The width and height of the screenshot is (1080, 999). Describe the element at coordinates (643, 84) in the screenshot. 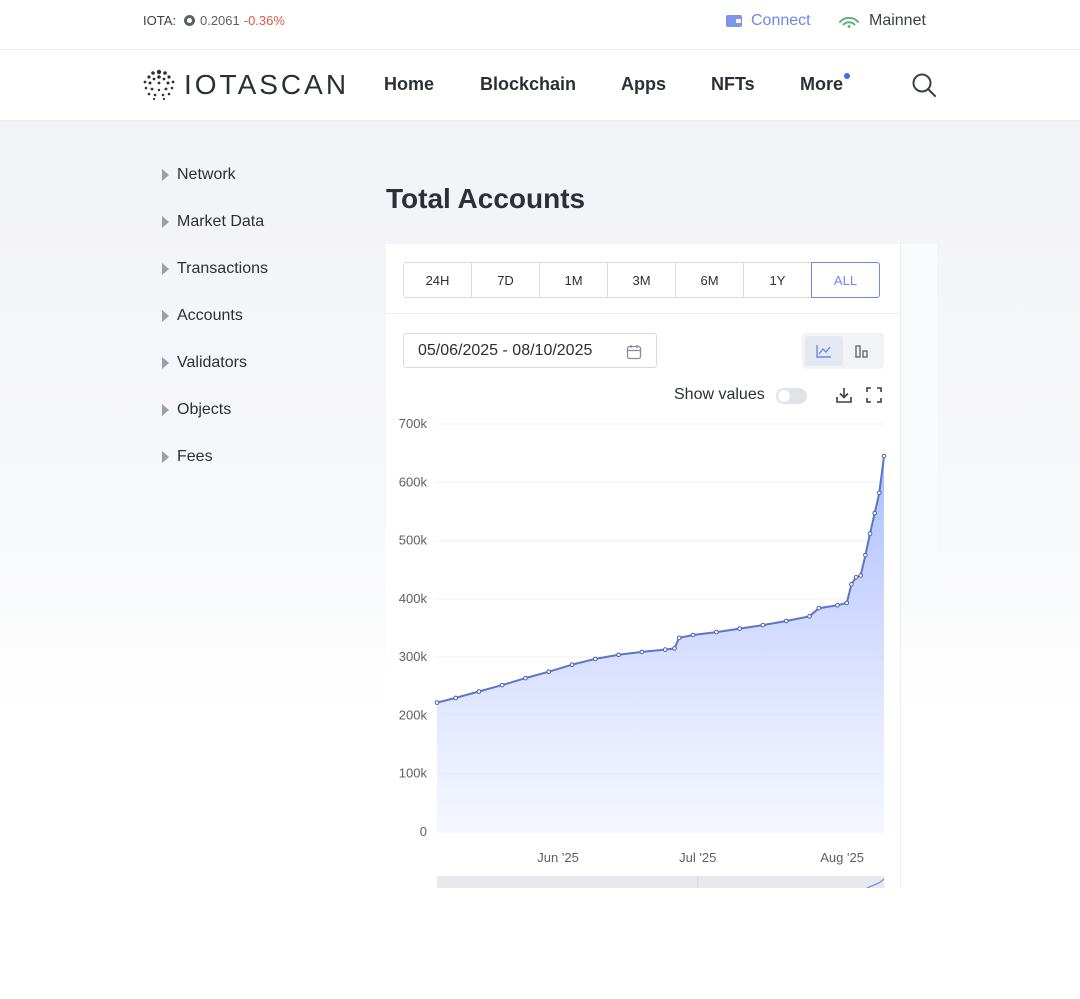

I see `nav-apps: Apps` at that location.